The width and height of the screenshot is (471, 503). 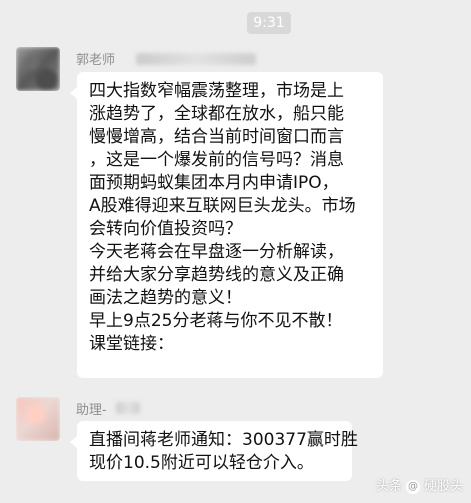 I want to click on message-line: 画法之趋势的意义！, so click(x=165, y=298).